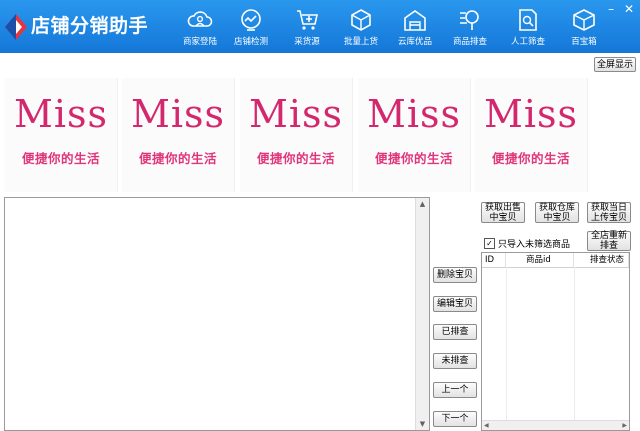 The height and width of the screenshot is (431, 640). I want to click on nav-batch-upload: 批量上货, so click(361, 26).